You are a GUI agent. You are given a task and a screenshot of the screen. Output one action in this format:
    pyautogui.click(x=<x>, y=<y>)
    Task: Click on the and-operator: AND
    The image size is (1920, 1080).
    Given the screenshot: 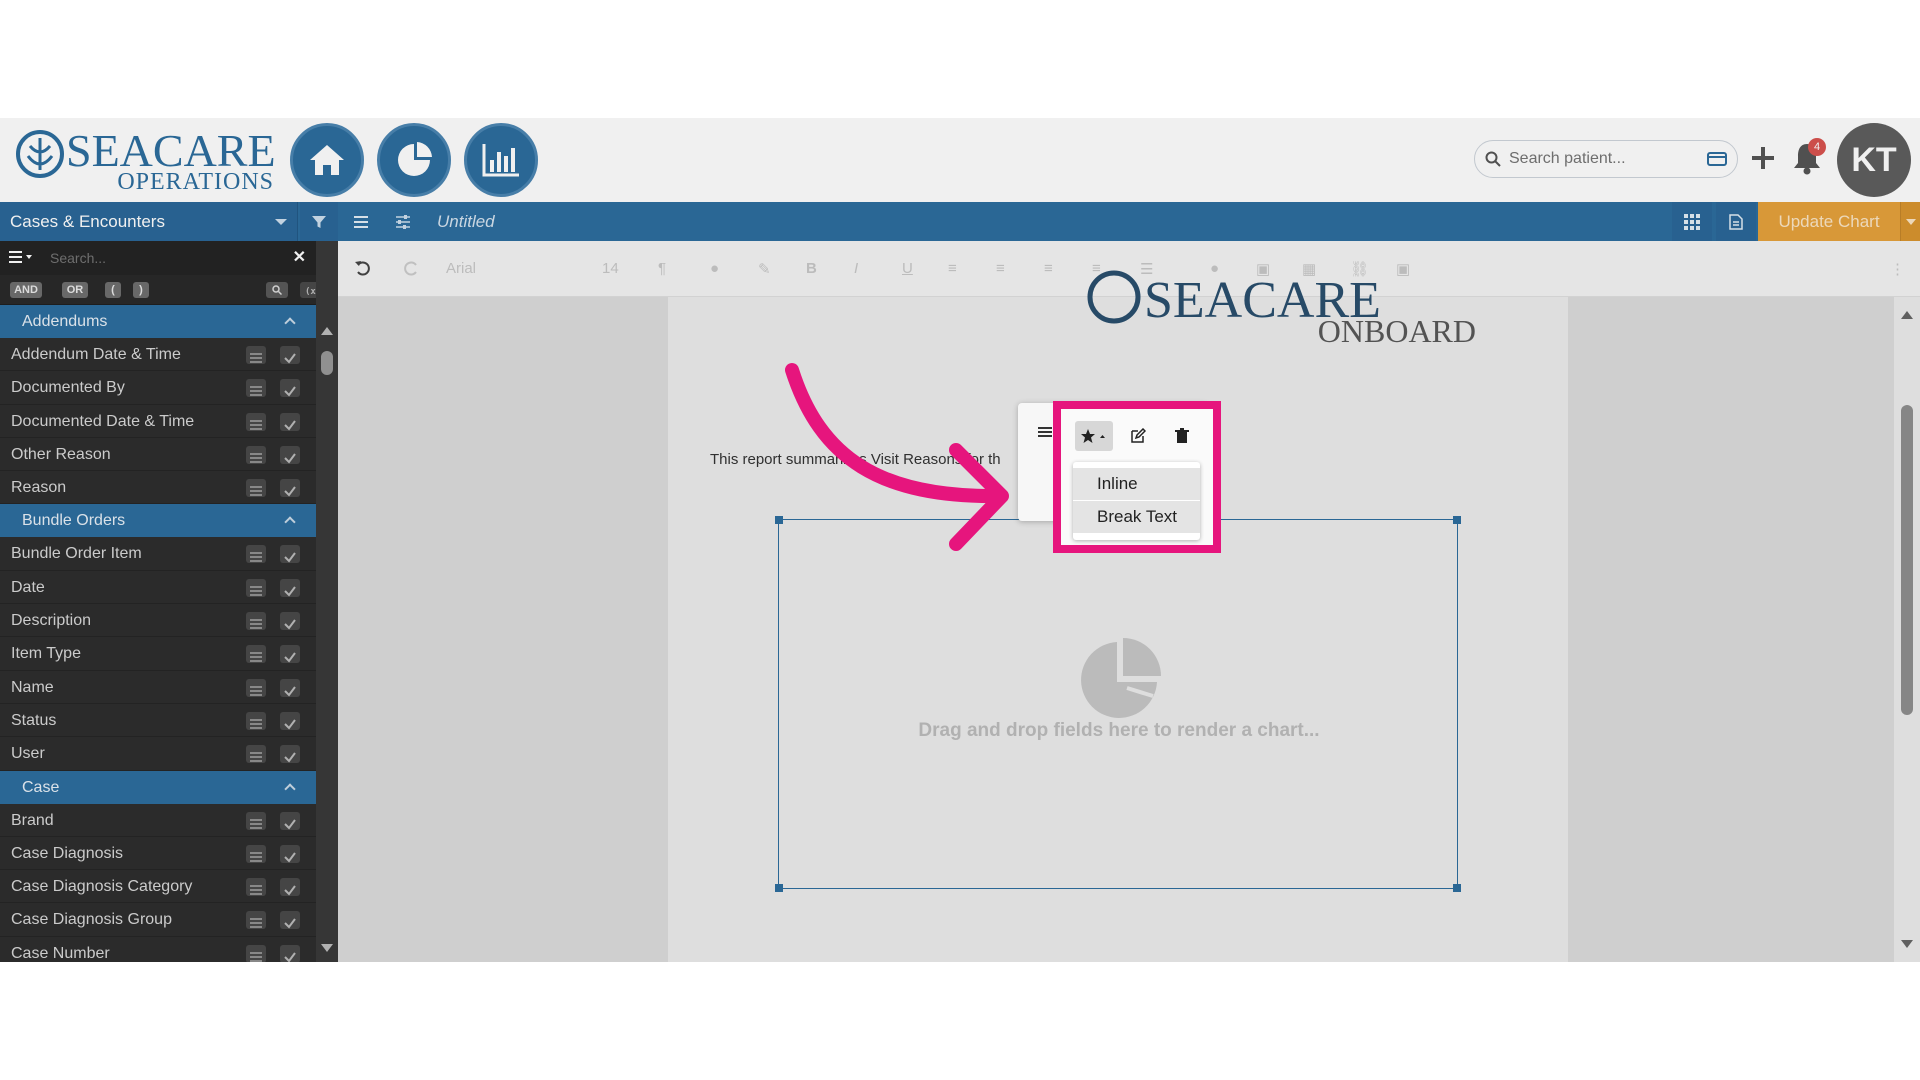 What is the action you would take?
    pyautogui.click(x=26, y=290)
    